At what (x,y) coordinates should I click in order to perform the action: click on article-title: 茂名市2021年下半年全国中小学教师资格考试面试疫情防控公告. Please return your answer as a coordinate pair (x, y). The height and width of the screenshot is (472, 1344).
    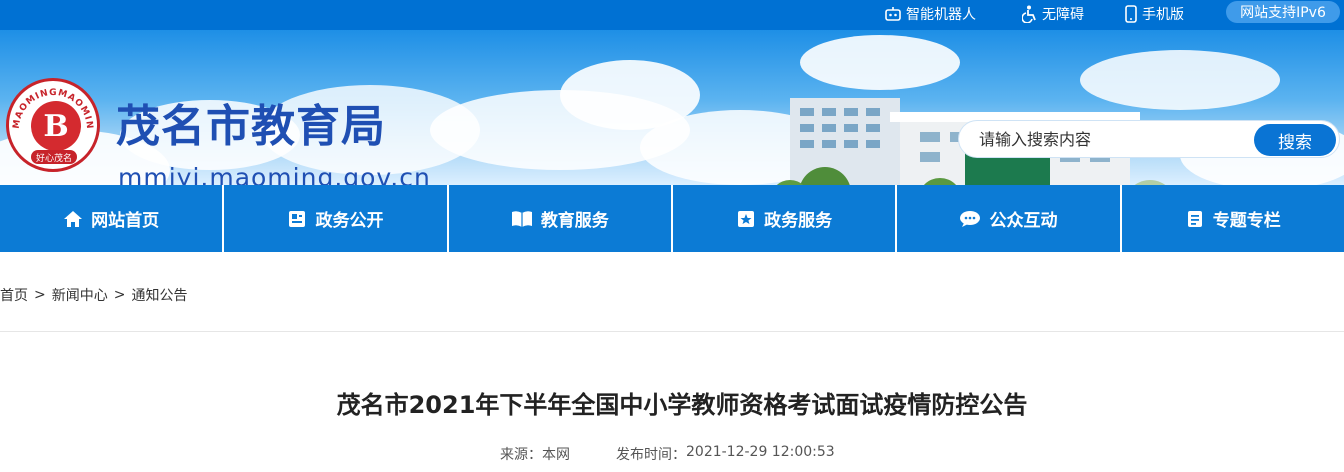
    Looking at the image, I should click on (682, 405).